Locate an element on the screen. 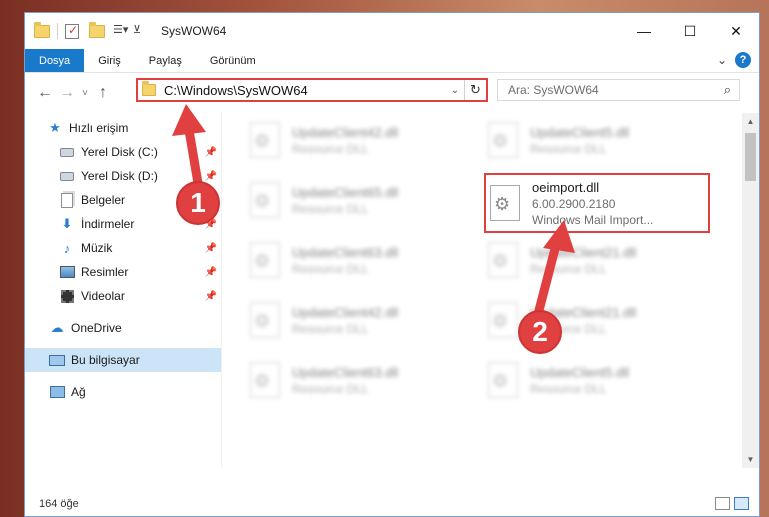 The width and height of the screenshot is (769, 517). file-item: UpdateClient65.dllResource DLL is located at coordinates (350, 200).